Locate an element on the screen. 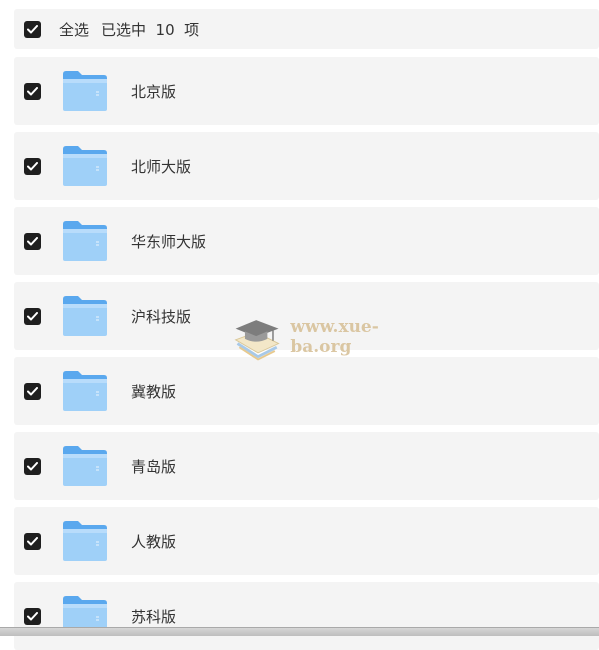  item-name: 青岛版 is located at coordinates (153, 466).